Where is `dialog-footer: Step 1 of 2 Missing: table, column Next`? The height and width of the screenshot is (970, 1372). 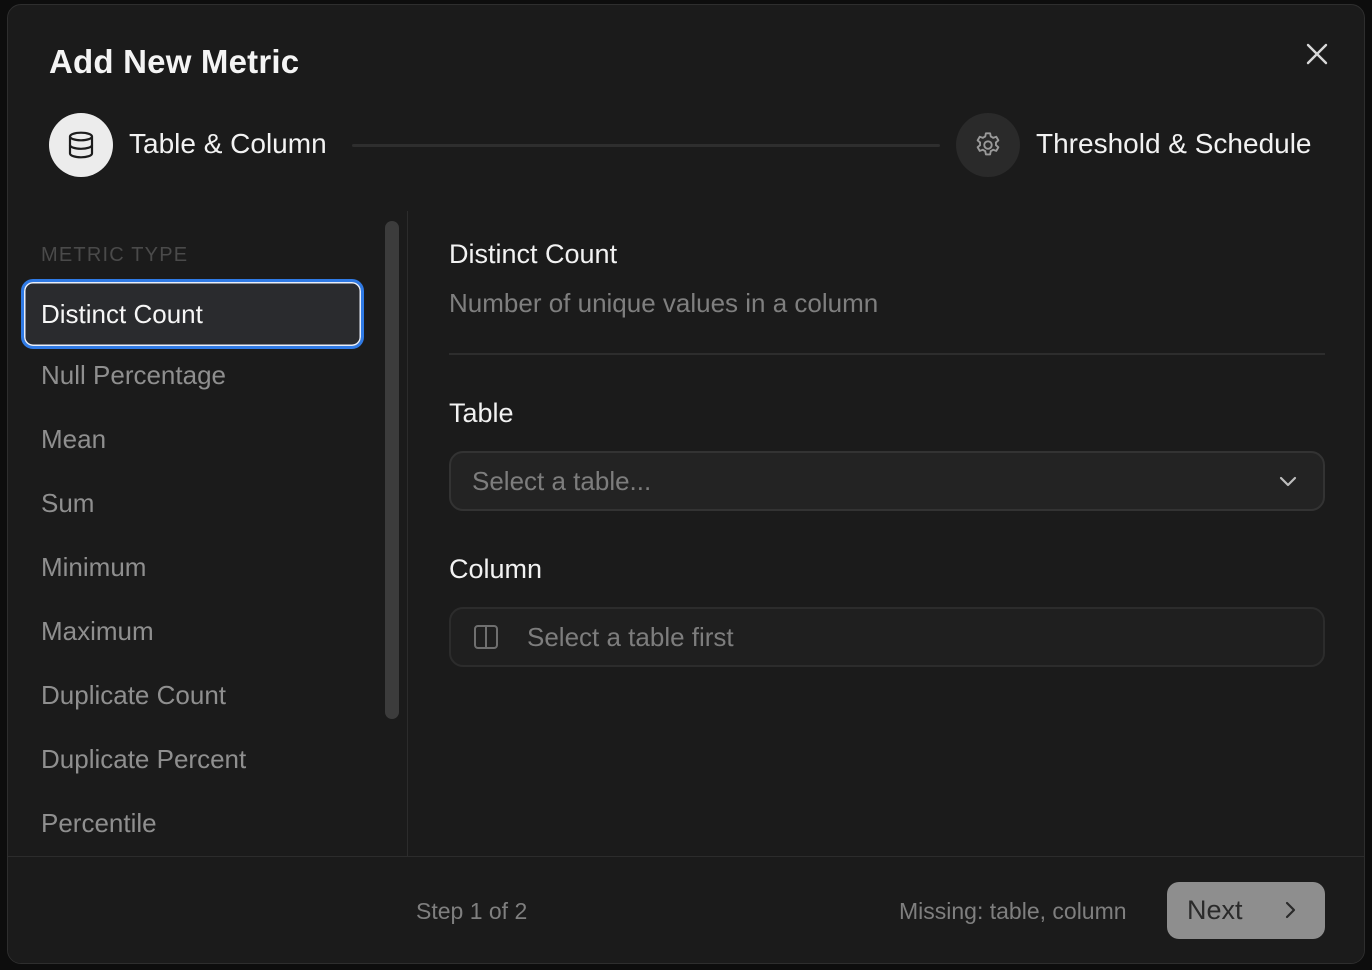 dialog-footer: Step 1 of 2 Missing: table, column Next is located at coordinates (686, 909).